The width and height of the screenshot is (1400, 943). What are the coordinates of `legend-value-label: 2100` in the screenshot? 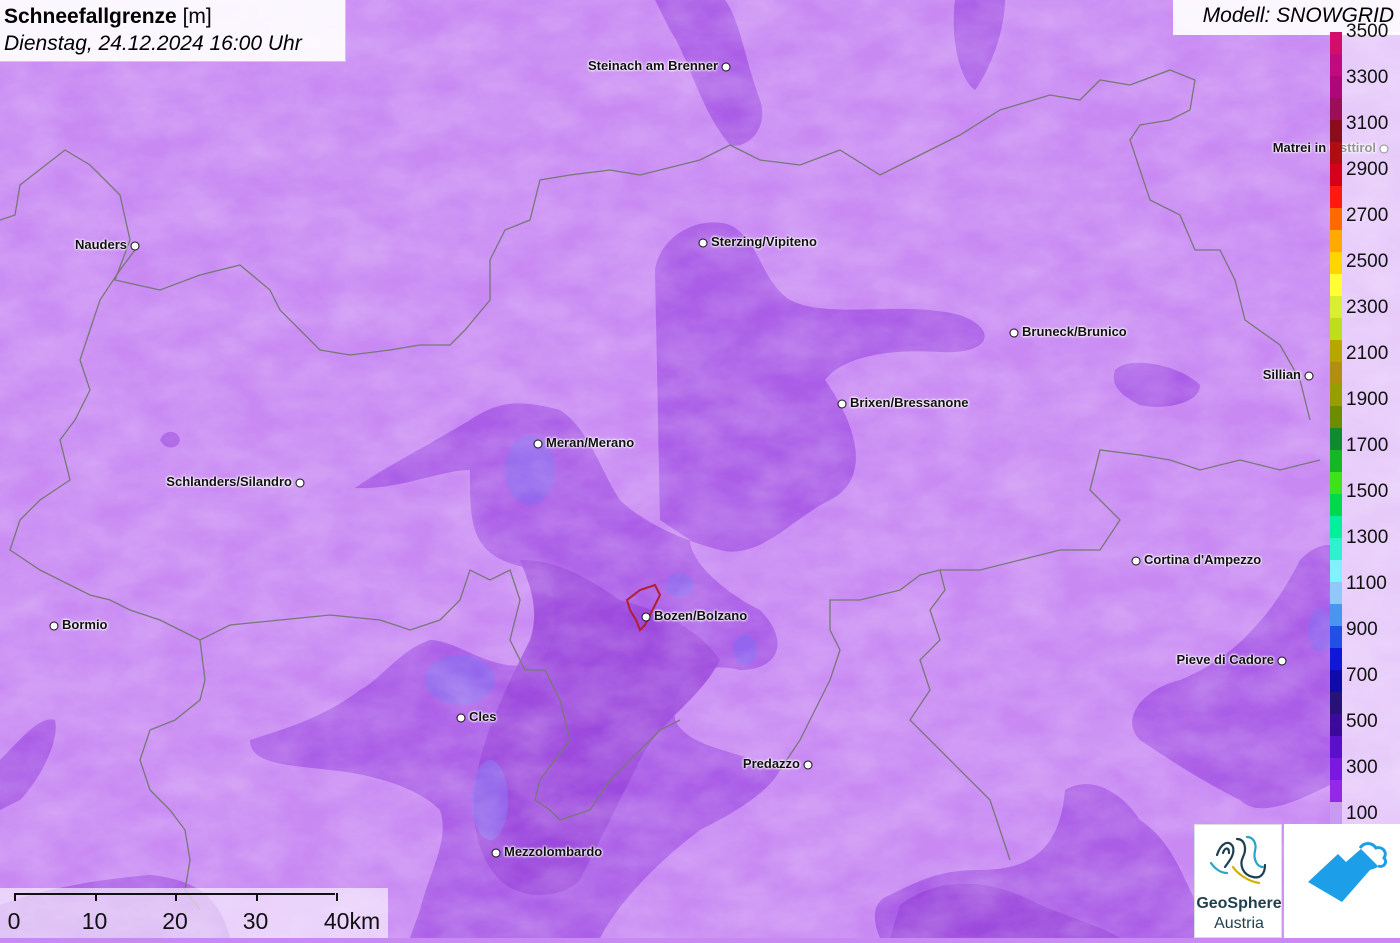 It's located at (1367, 353).